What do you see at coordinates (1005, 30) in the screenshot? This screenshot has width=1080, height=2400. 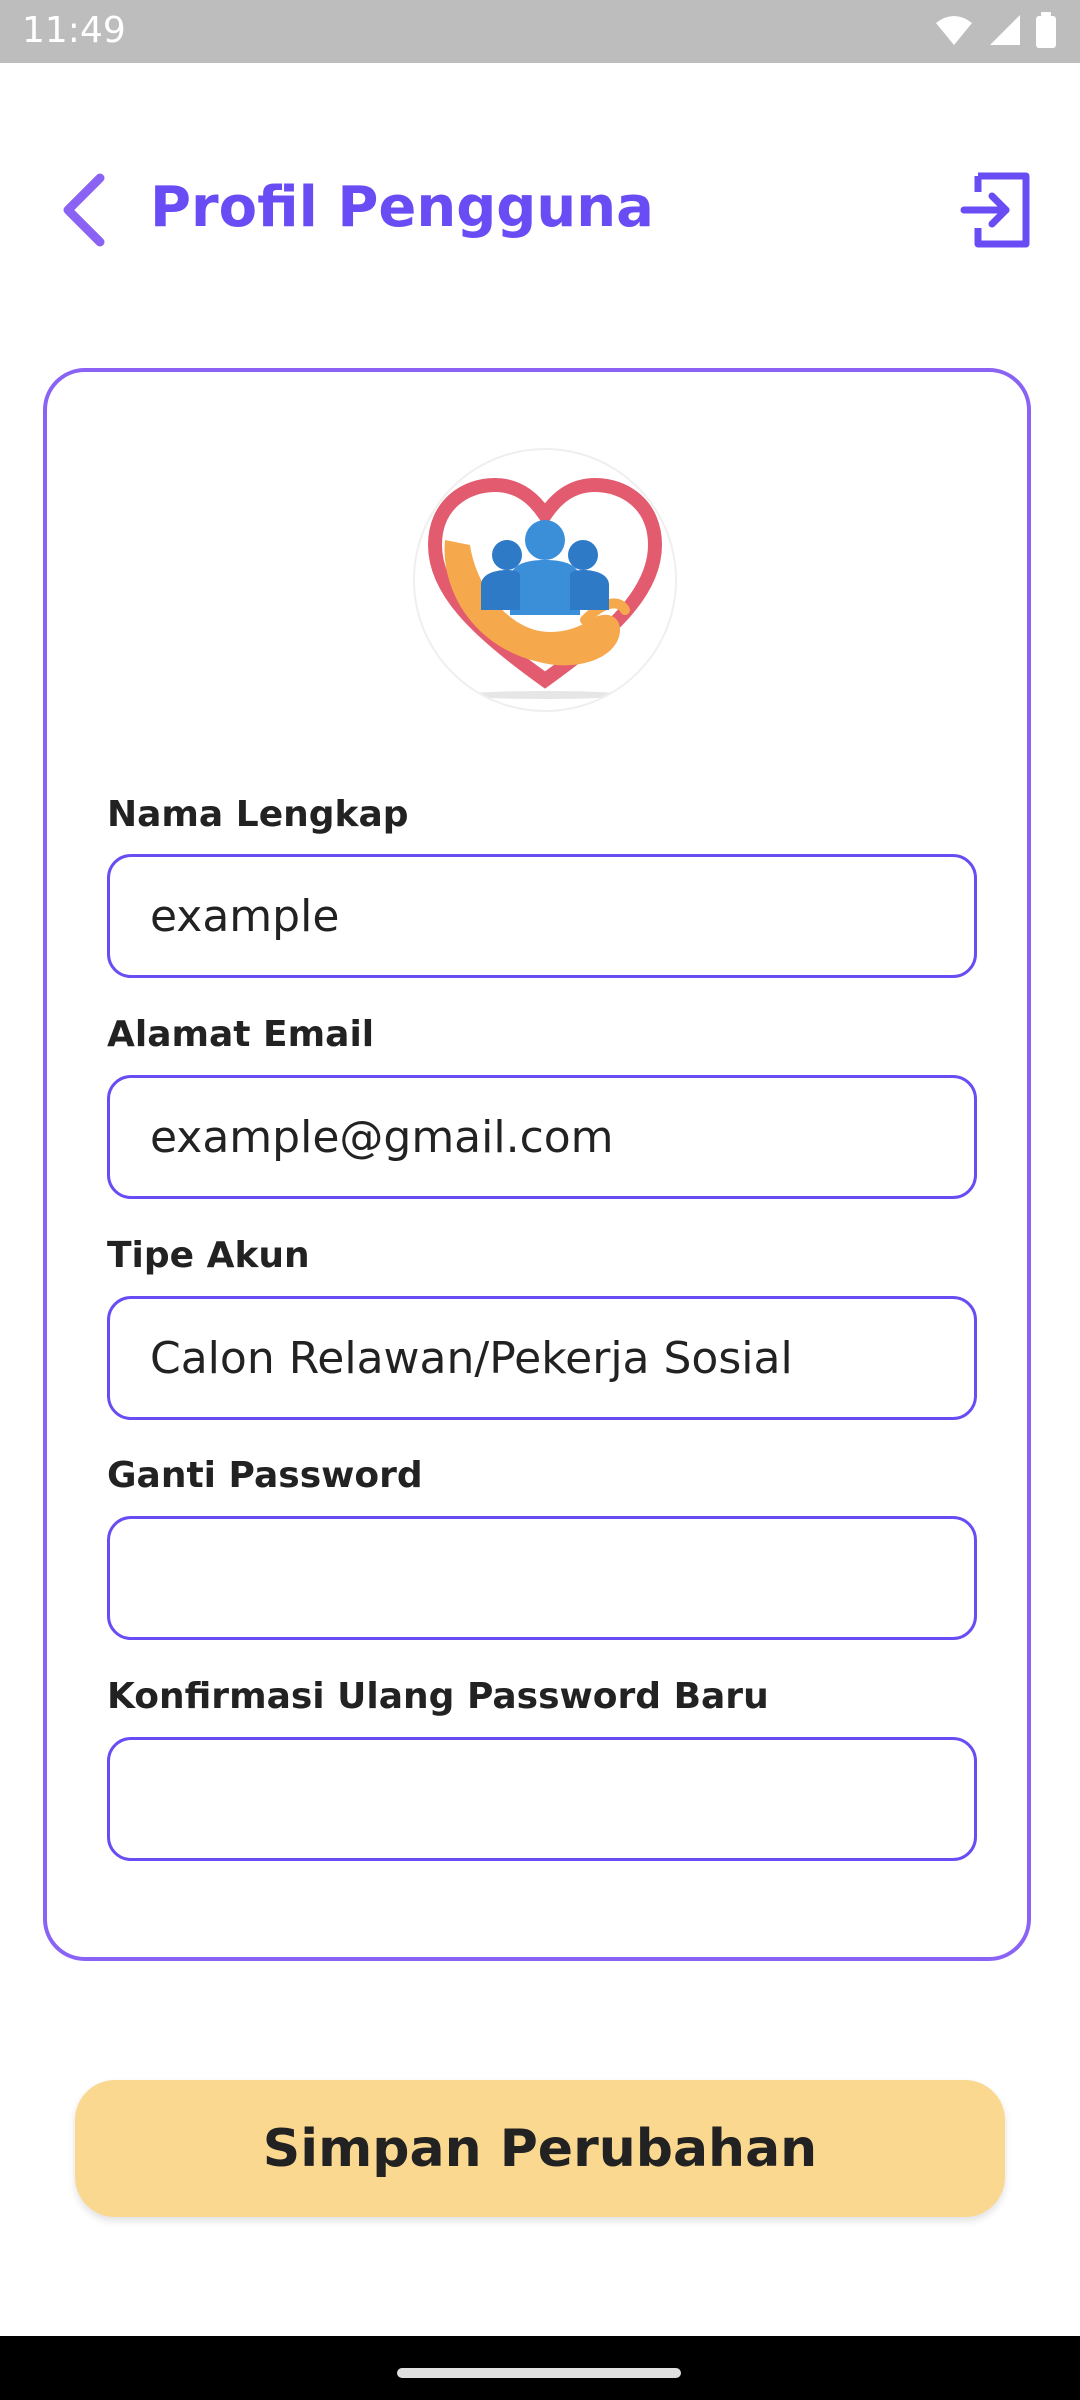 I see `signal-icon` at bounding box center [1005, 30].